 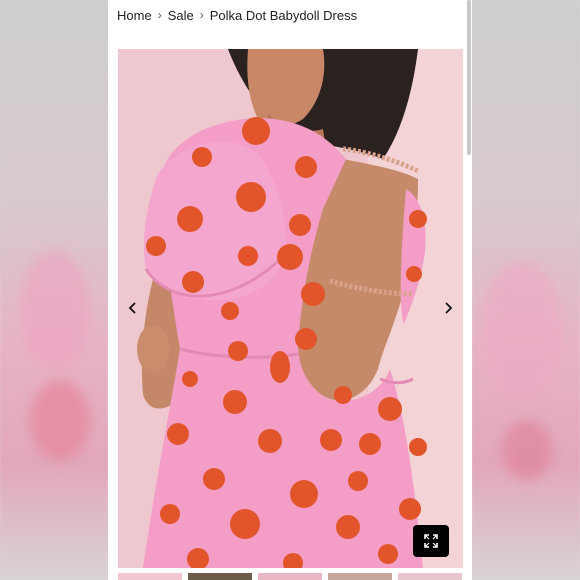 What do you see at coordinates (134, 15) in the screenshot?
I see `breadcrumb-home: Home` at bounding box center [134, 15].